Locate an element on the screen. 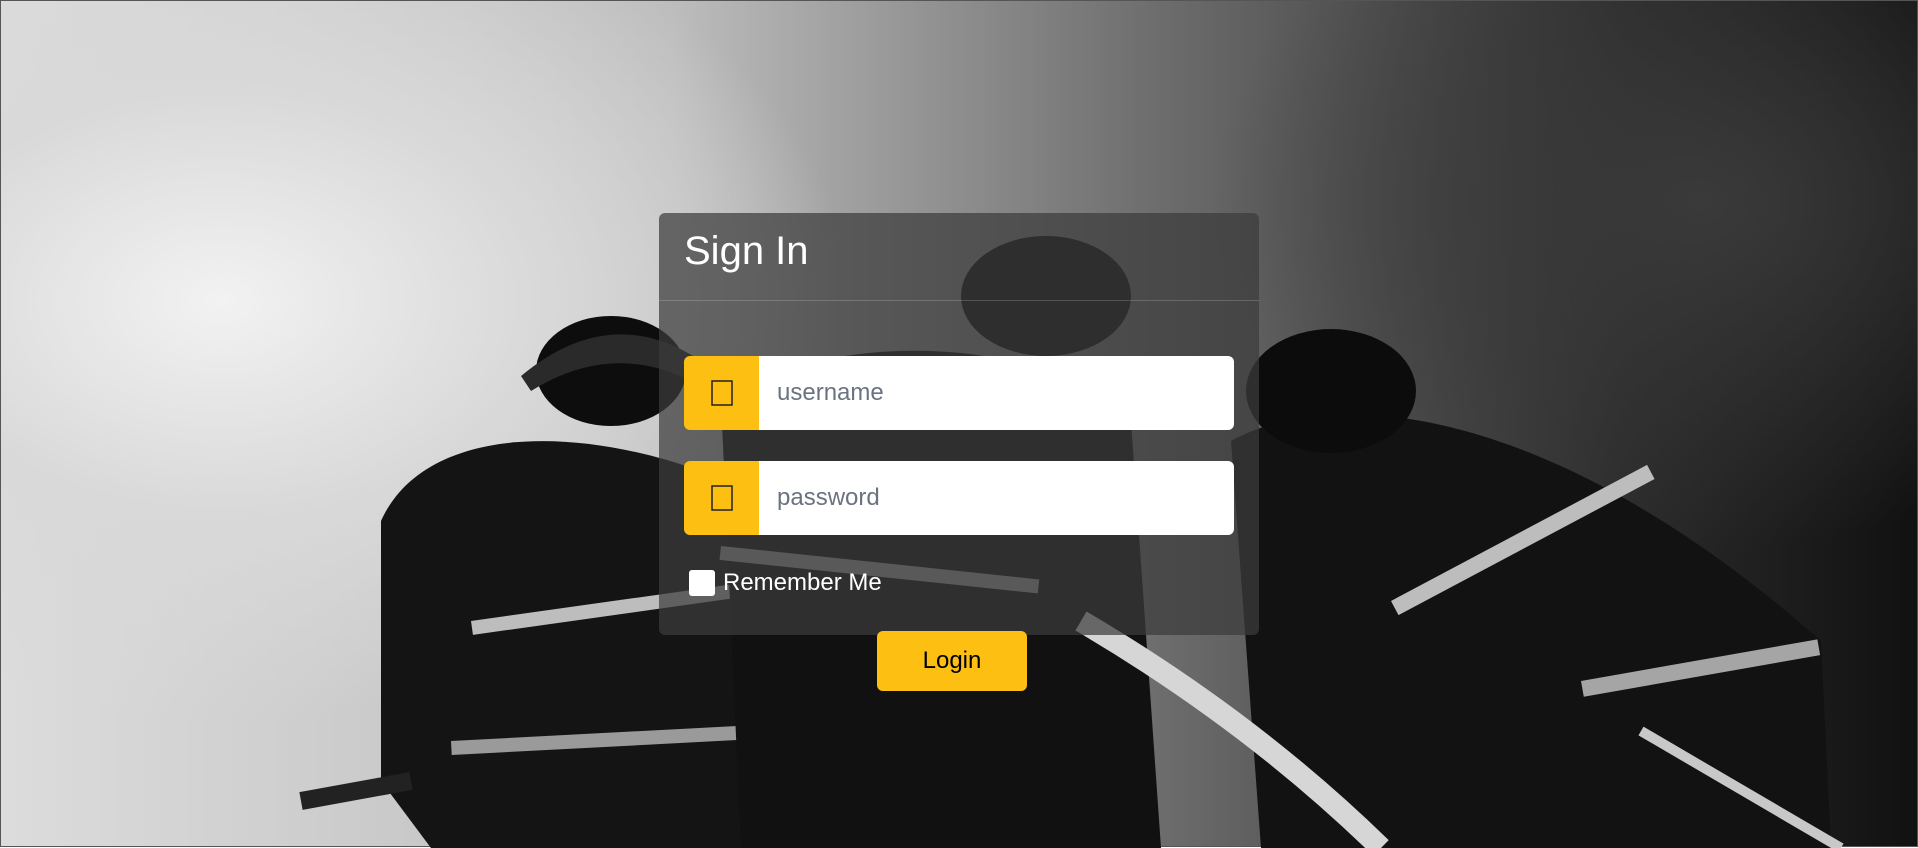 Image resolution: width=1918 pixels, height=848 pixels. lock-icon is located at coordinates (721, 498).